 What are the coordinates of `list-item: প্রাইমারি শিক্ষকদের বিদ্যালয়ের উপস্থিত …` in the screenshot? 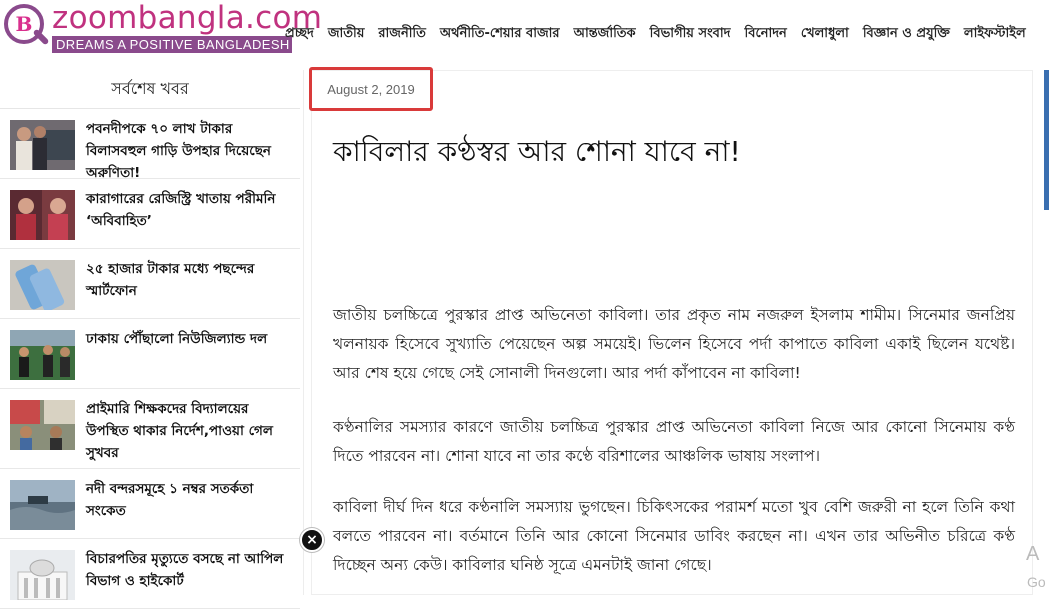 It's located at (150, 429).